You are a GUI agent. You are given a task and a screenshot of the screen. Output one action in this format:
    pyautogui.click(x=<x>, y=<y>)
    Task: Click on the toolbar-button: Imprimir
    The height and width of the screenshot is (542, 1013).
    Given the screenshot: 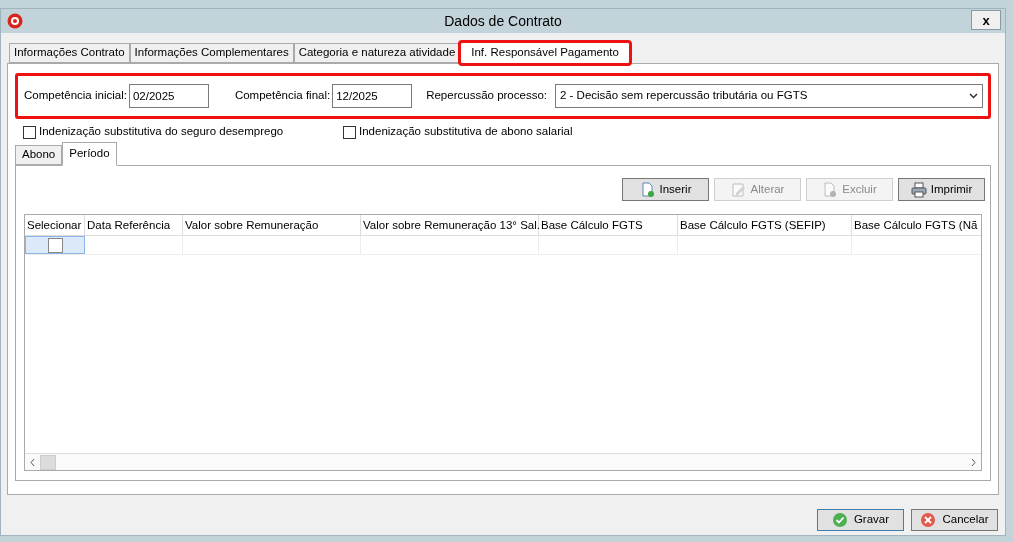 What is the action you would take?
    pyautogui.click(x=941, y=189)
    